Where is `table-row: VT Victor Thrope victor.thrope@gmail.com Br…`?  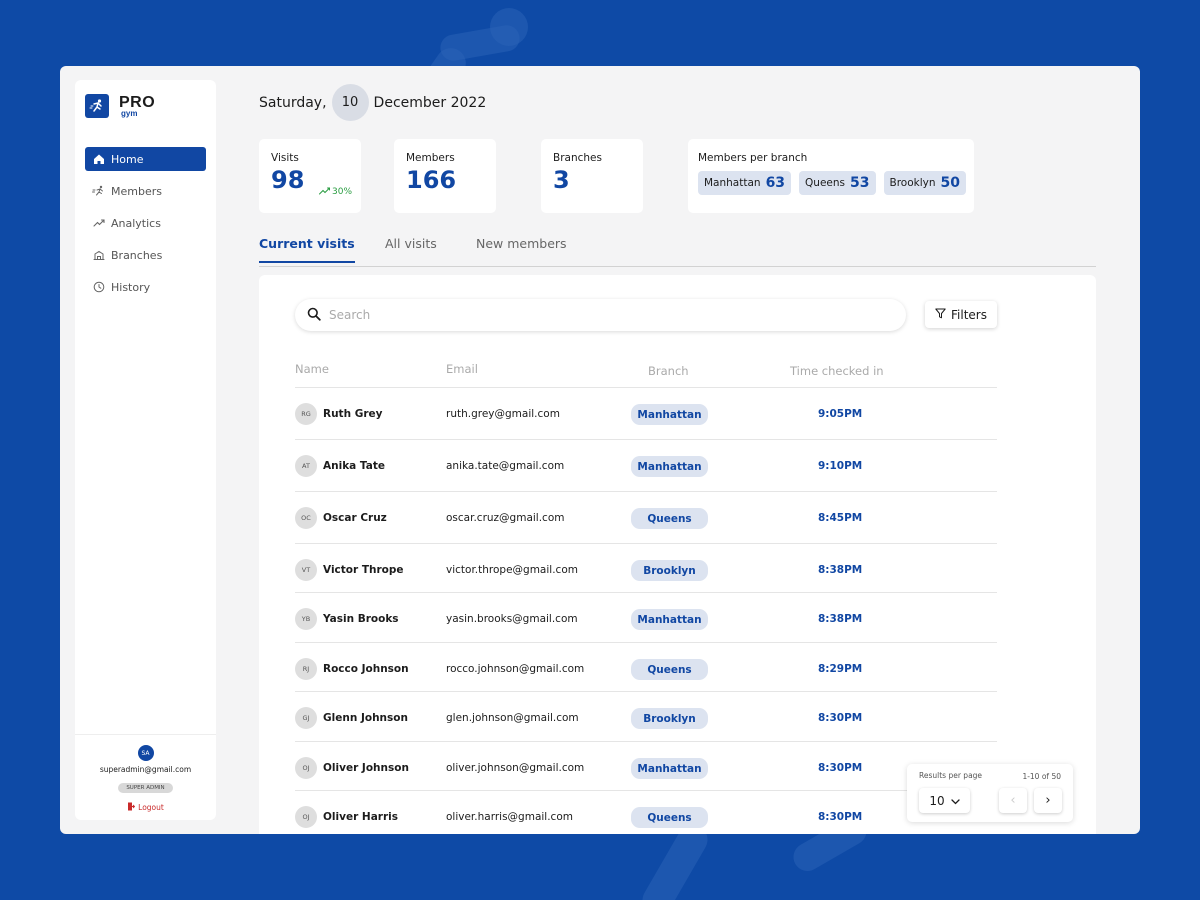
table-row: VT Victor Thrope victor.thrope@gmail.com Br… is located at coordinates (646, 568).